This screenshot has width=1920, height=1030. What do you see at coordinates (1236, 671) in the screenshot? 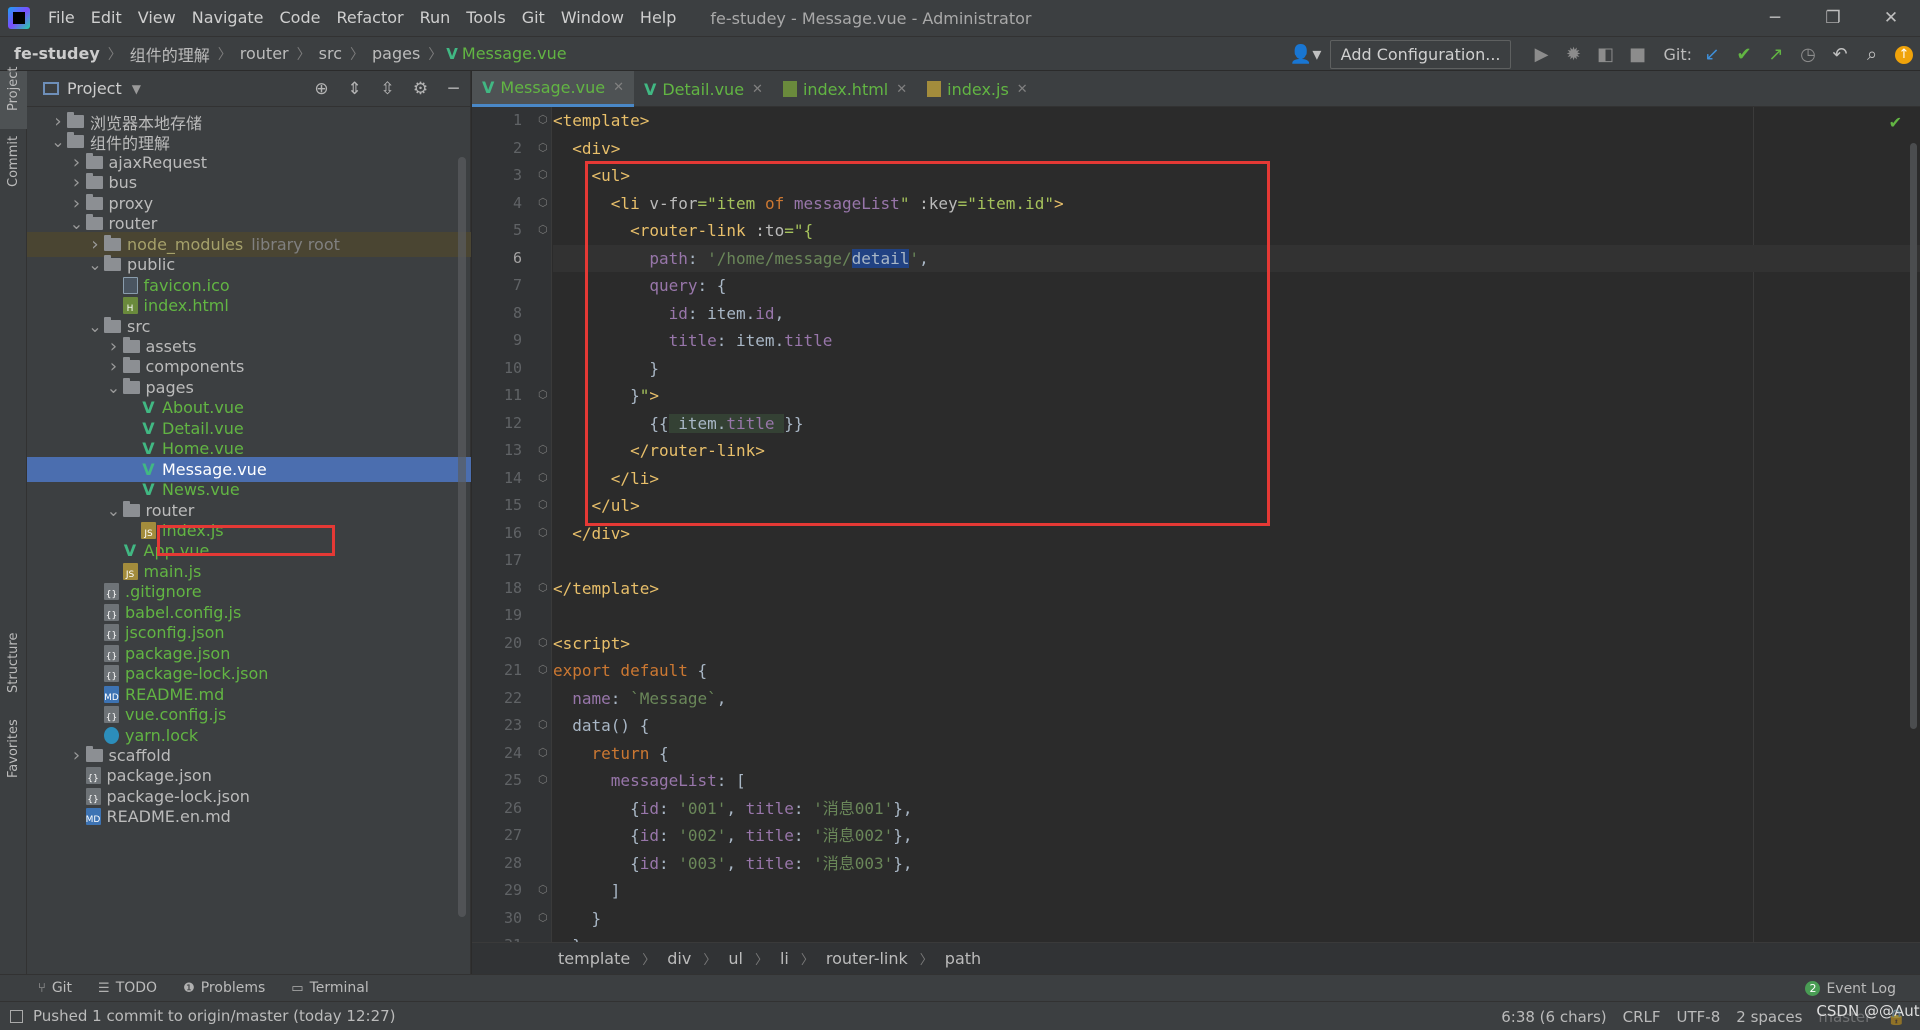
I see `code-line: export default {` at bounding box center [1236, 671].